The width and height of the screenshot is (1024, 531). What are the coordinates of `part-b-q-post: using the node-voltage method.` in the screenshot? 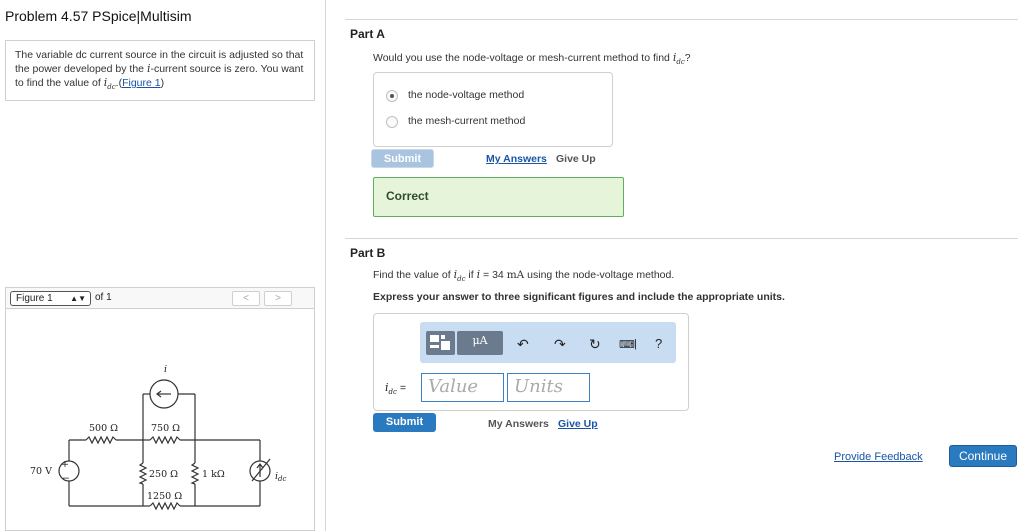 It's located at (601, 275).